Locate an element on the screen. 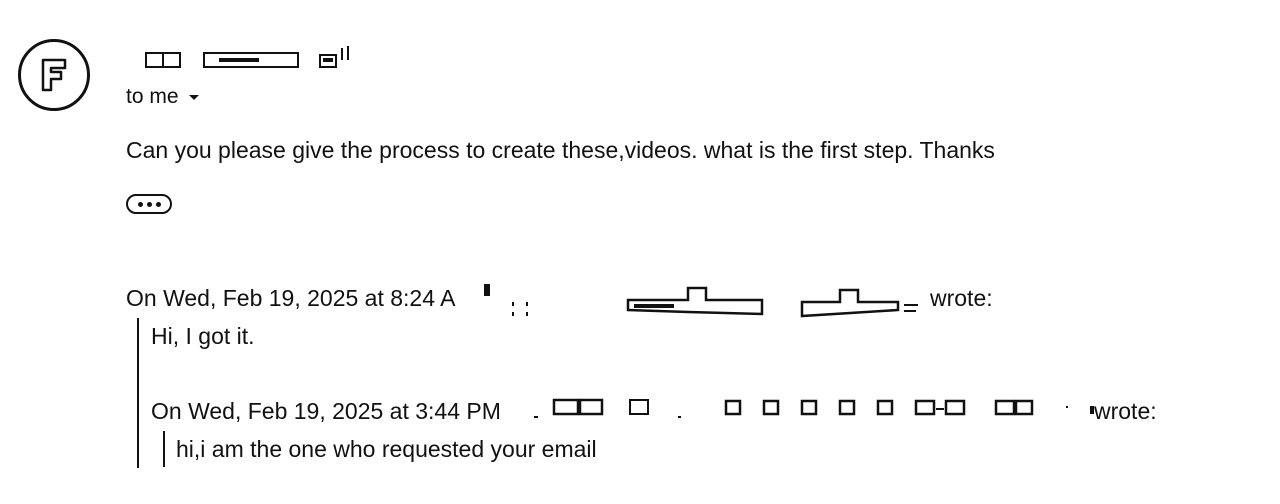 The image size is (1280, 504). sender-avatar is located at coordinates (54, 75).